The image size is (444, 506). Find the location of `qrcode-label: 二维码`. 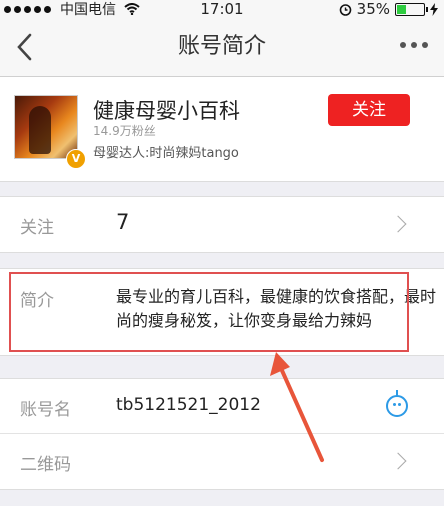

qrcode-label: 二维码 is located at coordinates (45, 465).